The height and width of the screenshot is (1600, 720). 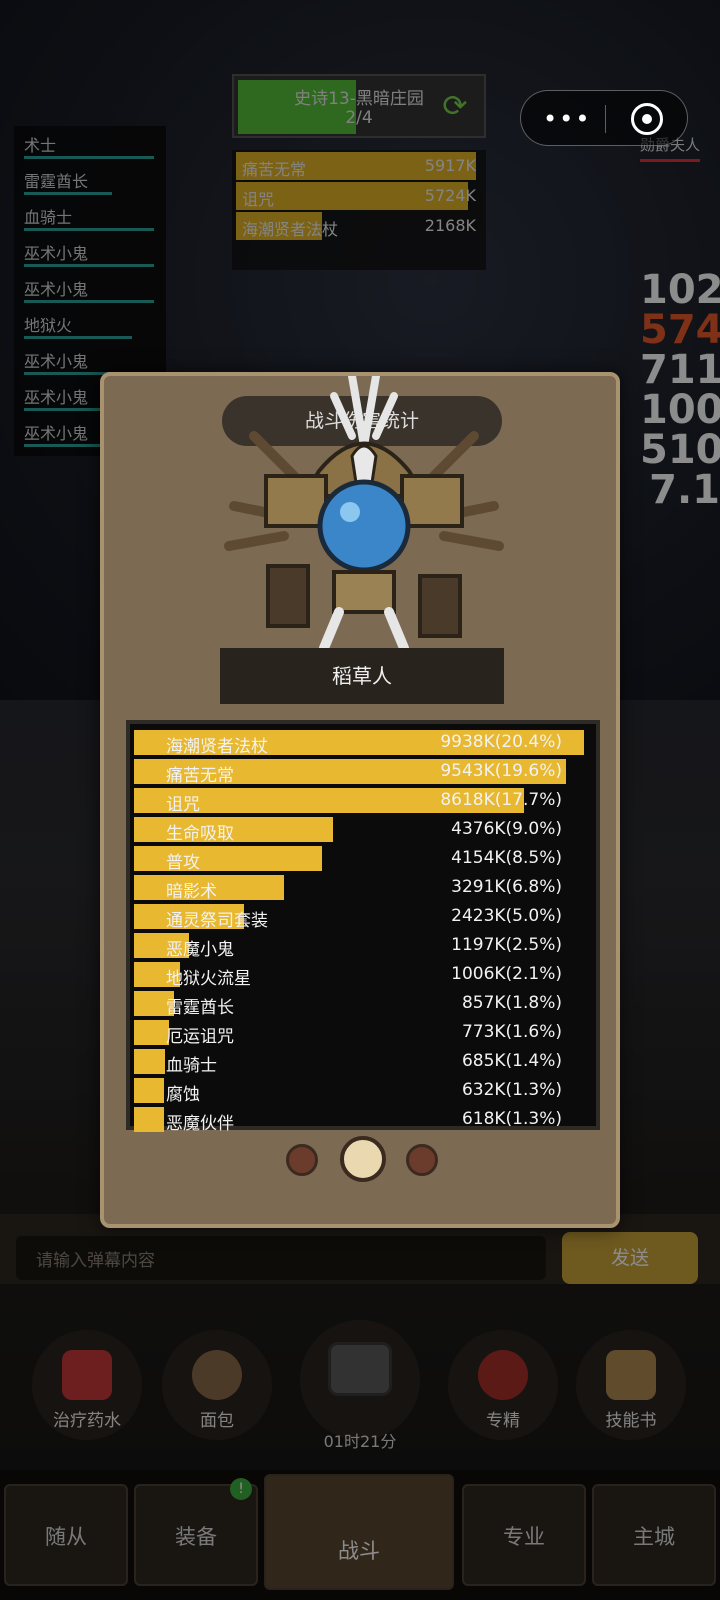 I want to click on antlers, so click(x=364, y=413).